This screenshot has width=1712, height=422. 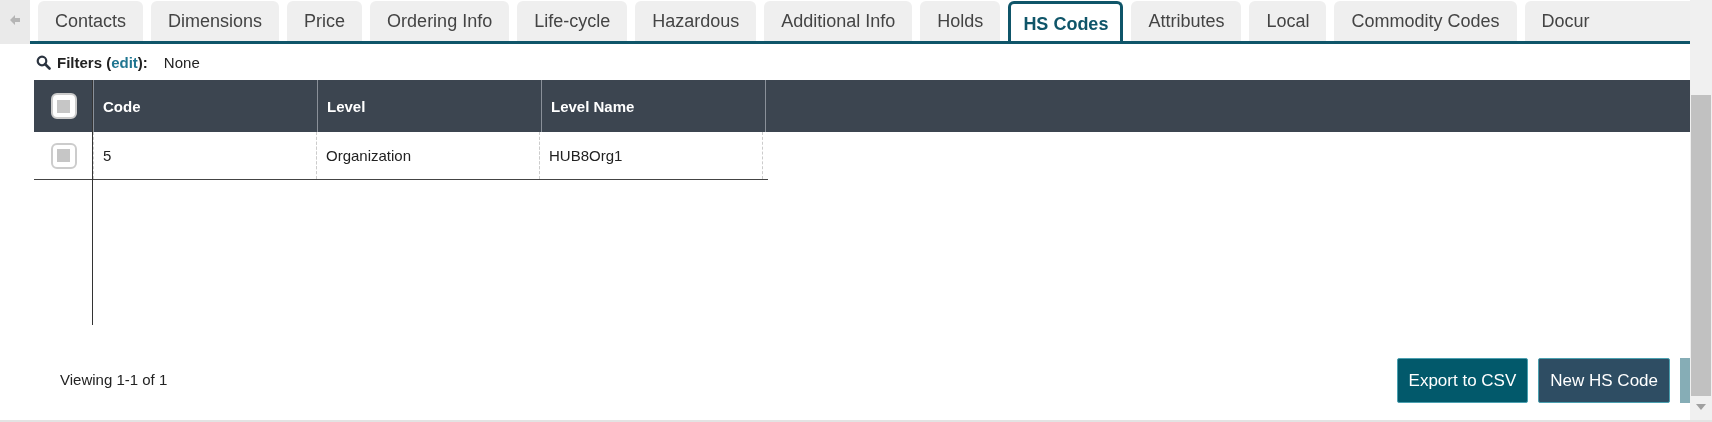 I want to click on new-button: New HS Code, so click(x=1604, y=380).